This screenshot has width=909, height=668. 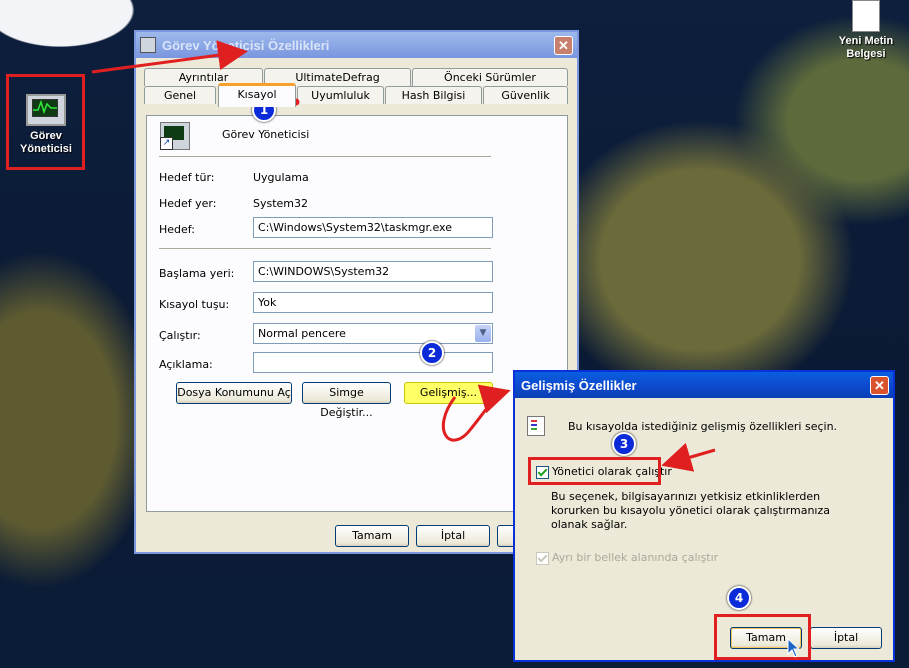 I want to click on step-badge-3: 3, so click(x=624, y=444).